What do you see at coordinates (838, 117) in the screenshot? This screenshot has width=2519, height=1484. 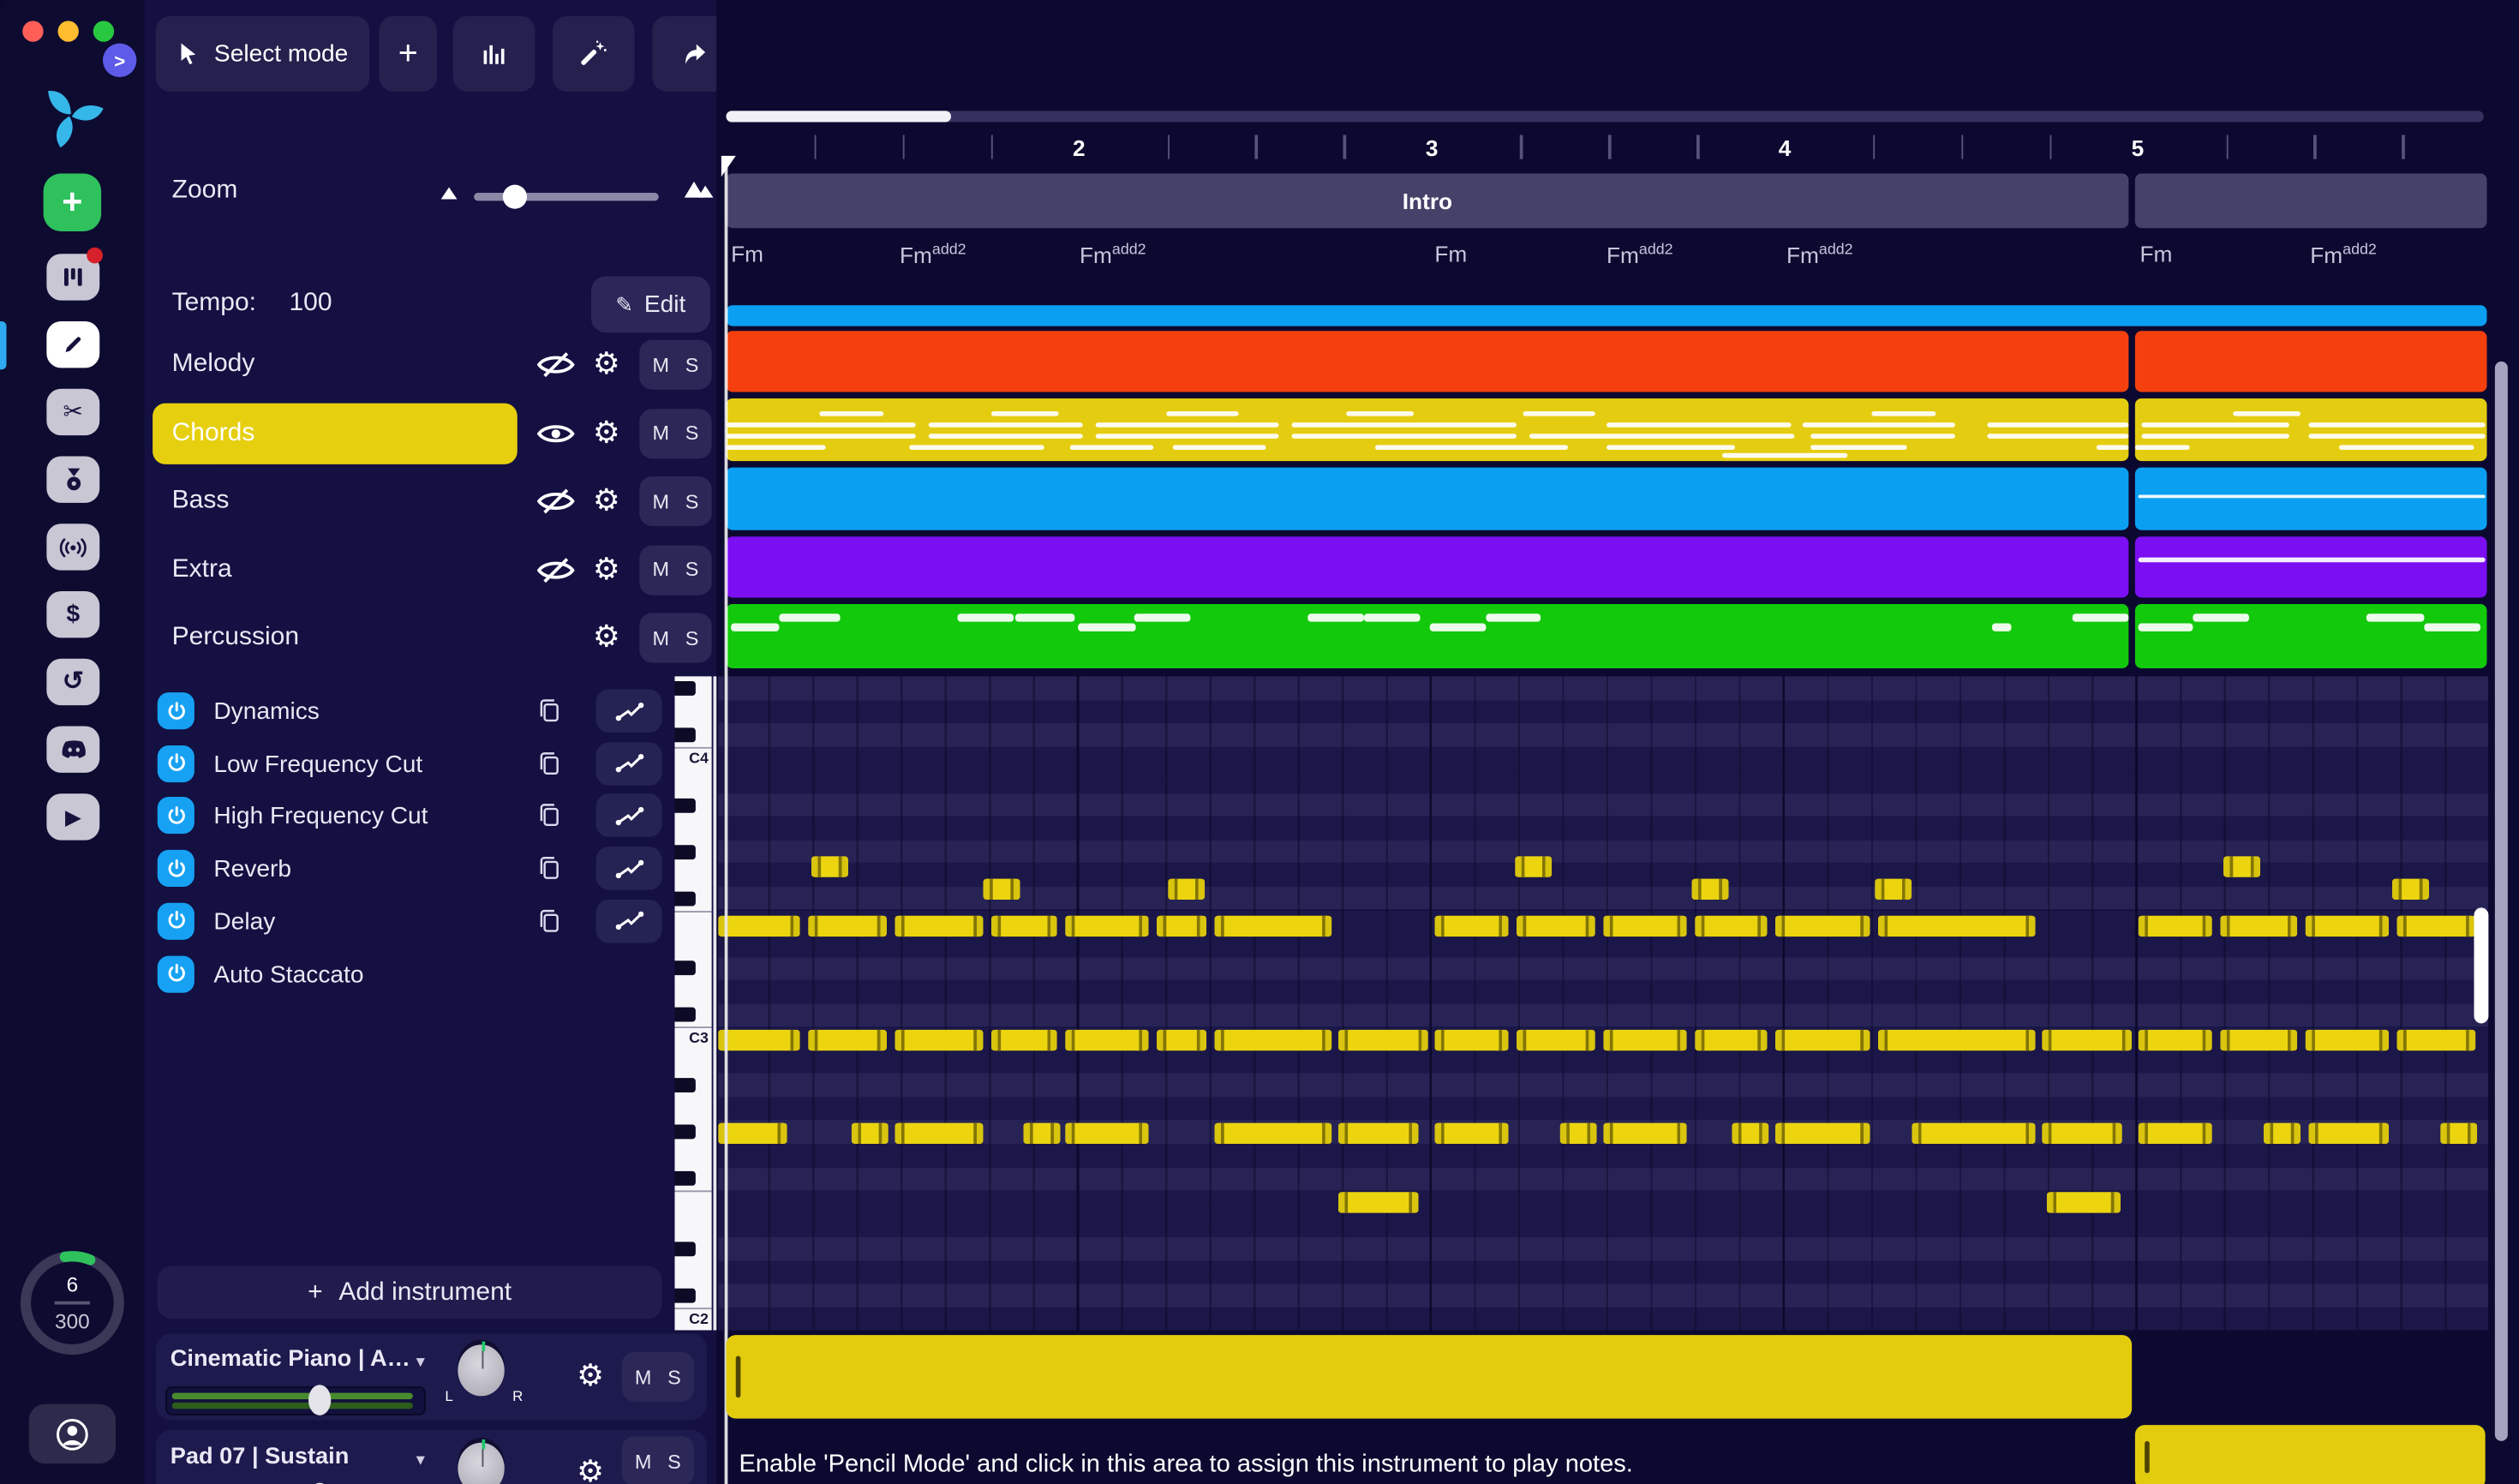 I see `horizontal-scrollbar-thumb` at bounding box center [838, 117].